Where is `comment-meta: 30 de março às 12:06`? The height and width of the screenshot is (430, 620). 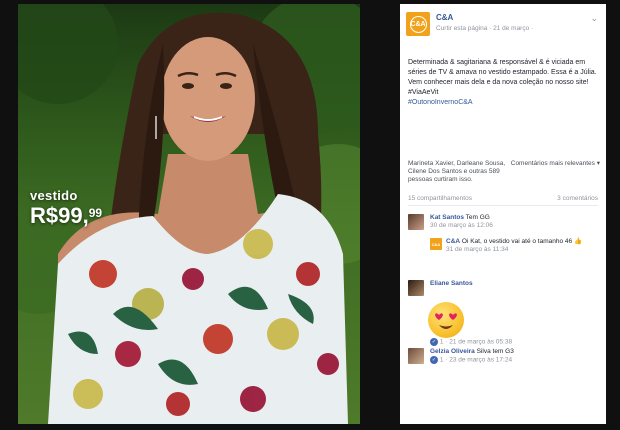
comment-meta: 30 de março às 12:06 is located at coordinates (461, 225).